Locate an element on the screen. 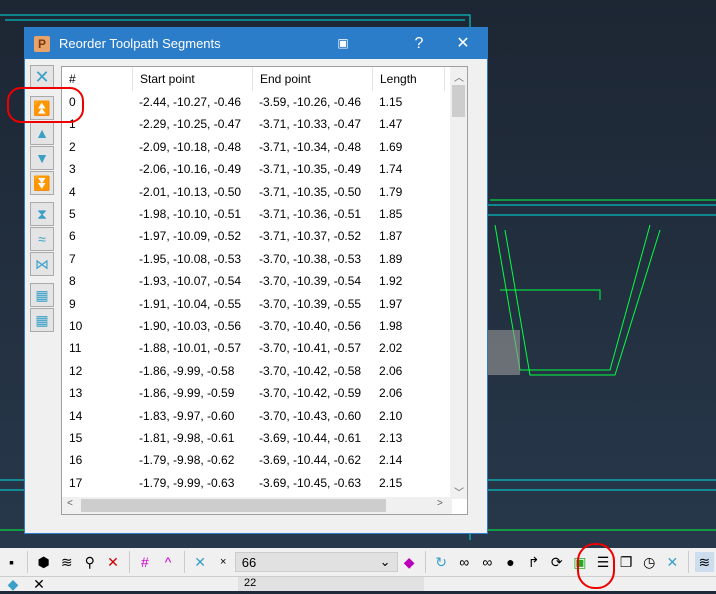  cell-index: 5 is located at coordinates (72, 214).